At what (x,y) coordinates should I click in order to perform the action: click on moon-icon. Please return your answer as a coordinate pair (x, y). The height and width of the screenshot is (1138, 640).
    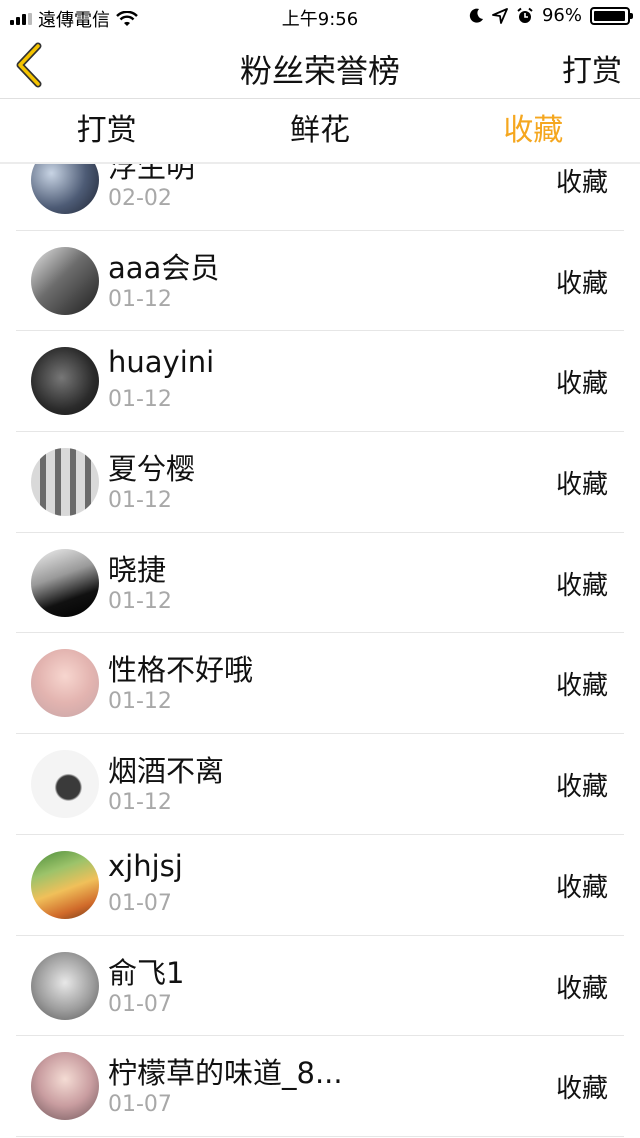
    Looking at the image, I should click on (476, 15).